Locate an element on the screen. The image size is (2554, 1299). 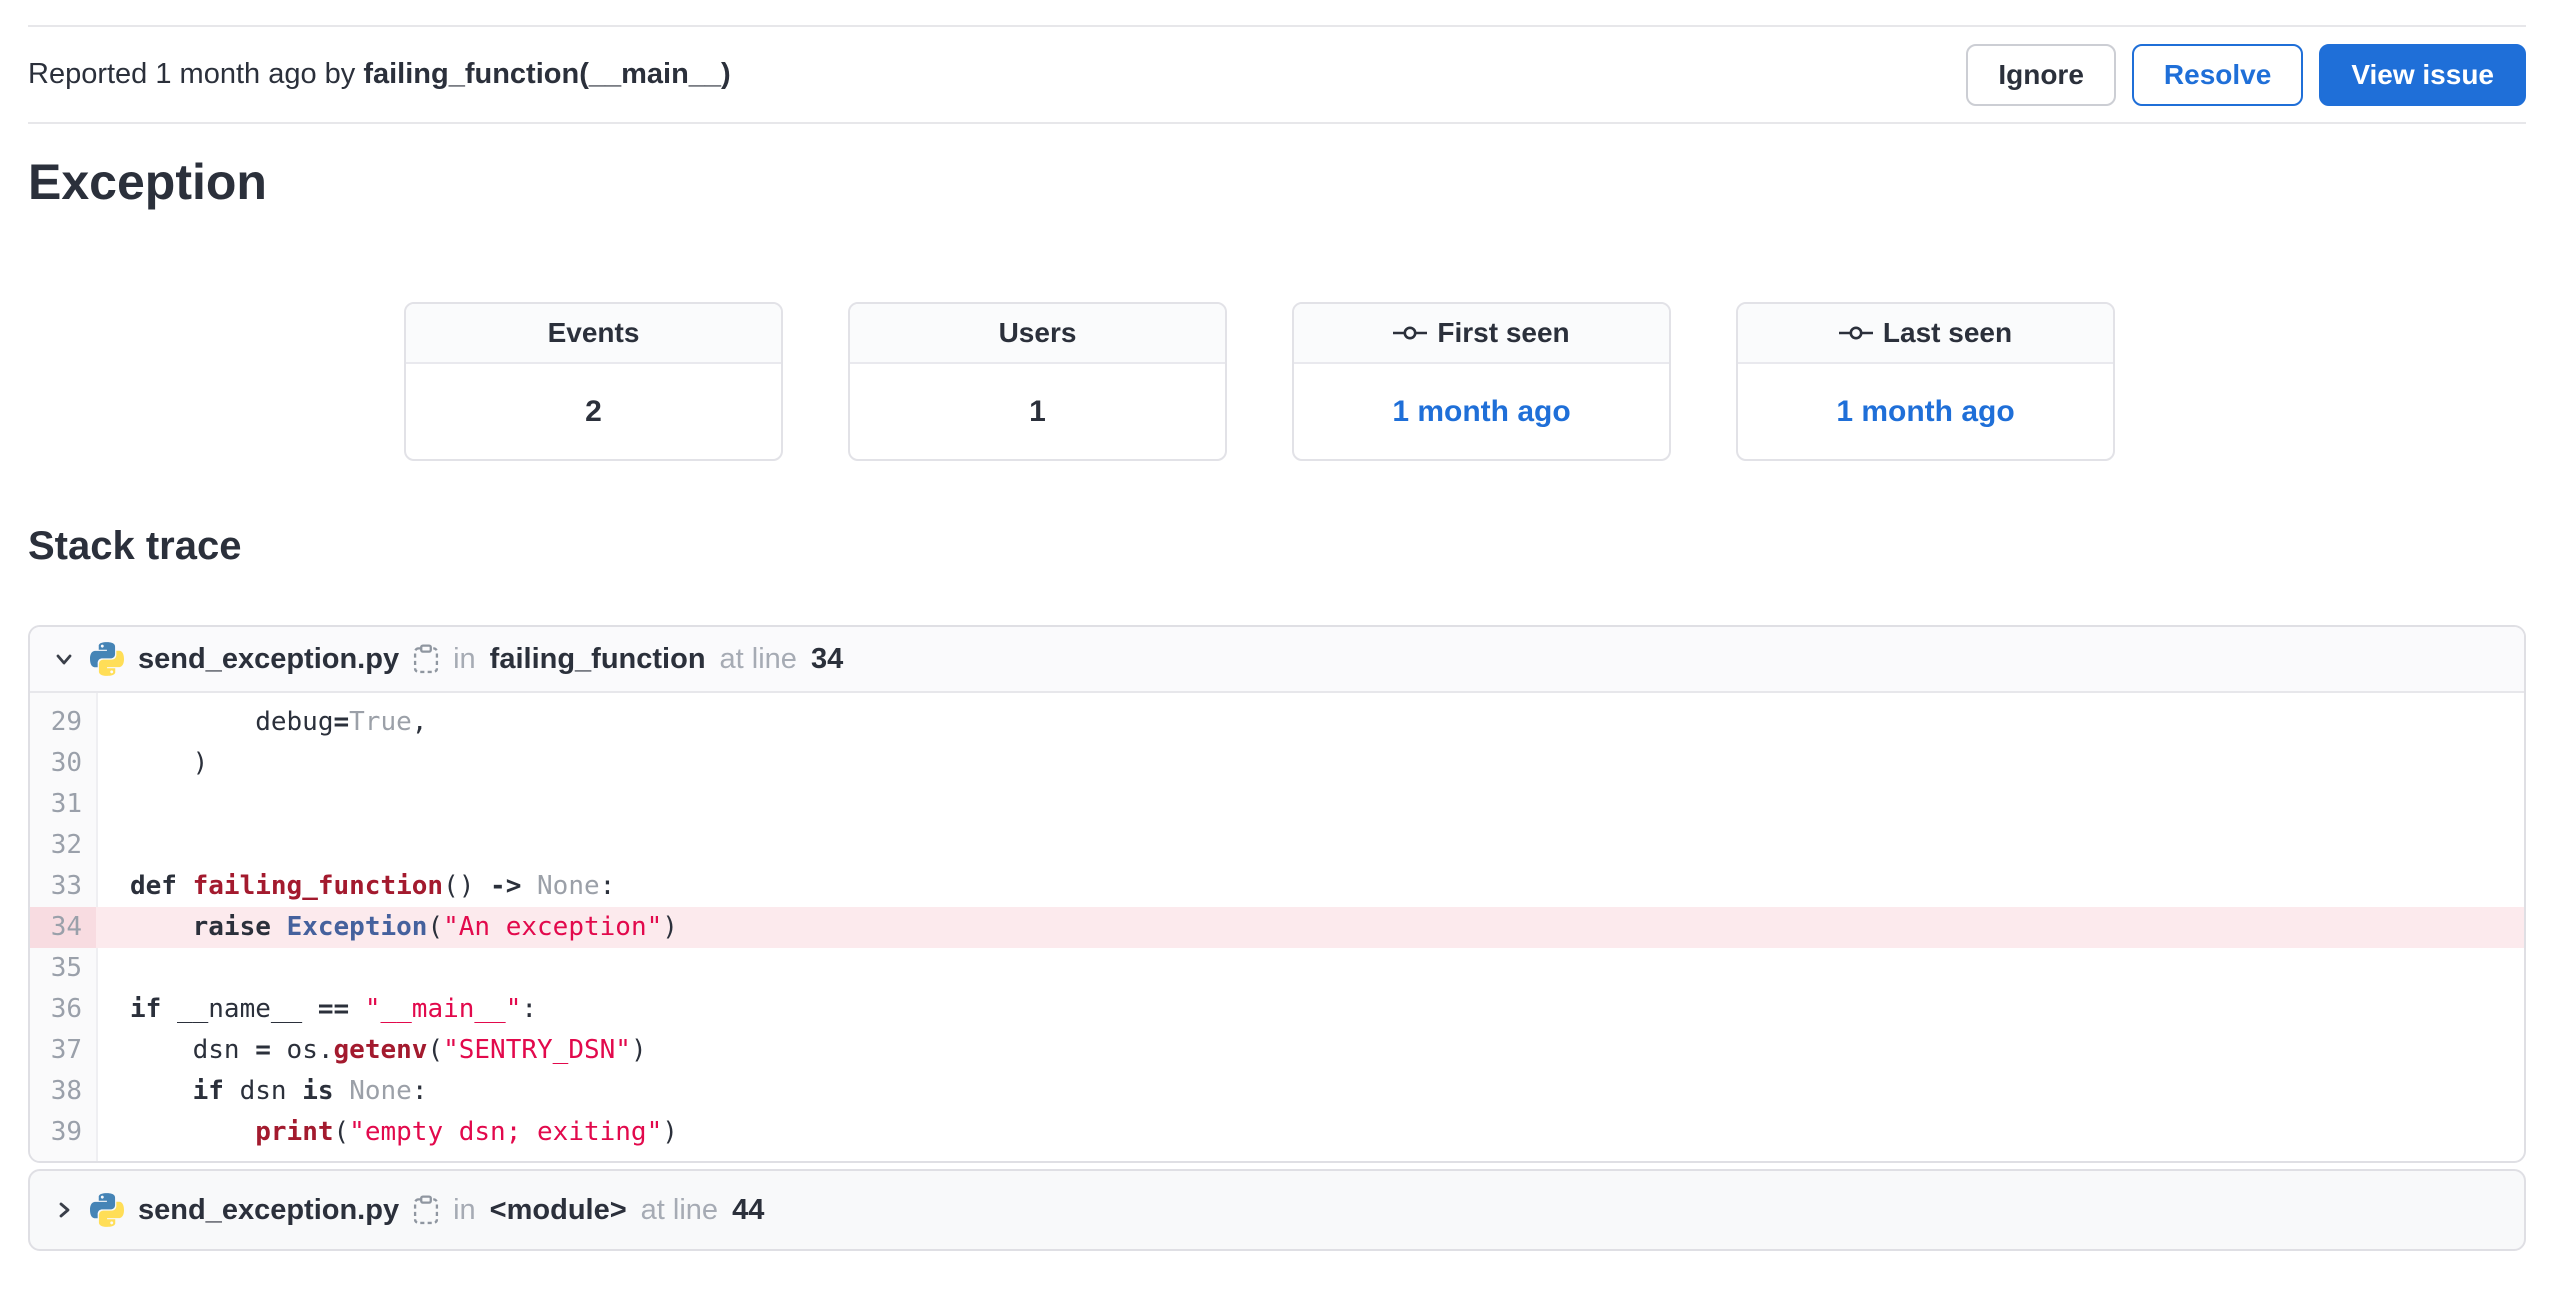
resolve-button: Resolve is located at coordinates (2217, 74).